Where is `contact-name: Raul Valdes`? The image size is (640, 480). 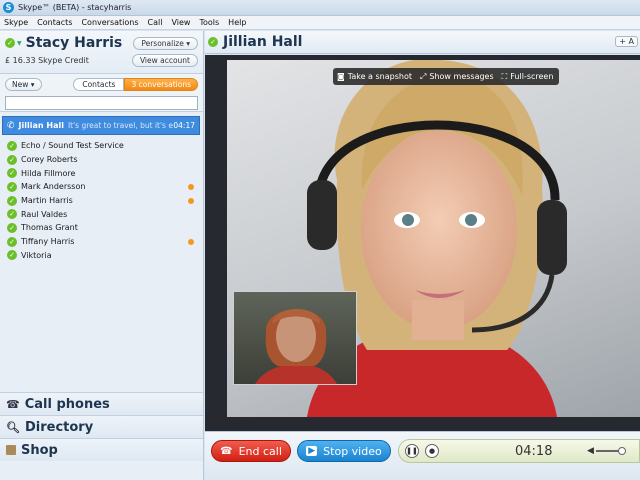
contact-name: Raul Valdes is located at coordinates (44, 214).